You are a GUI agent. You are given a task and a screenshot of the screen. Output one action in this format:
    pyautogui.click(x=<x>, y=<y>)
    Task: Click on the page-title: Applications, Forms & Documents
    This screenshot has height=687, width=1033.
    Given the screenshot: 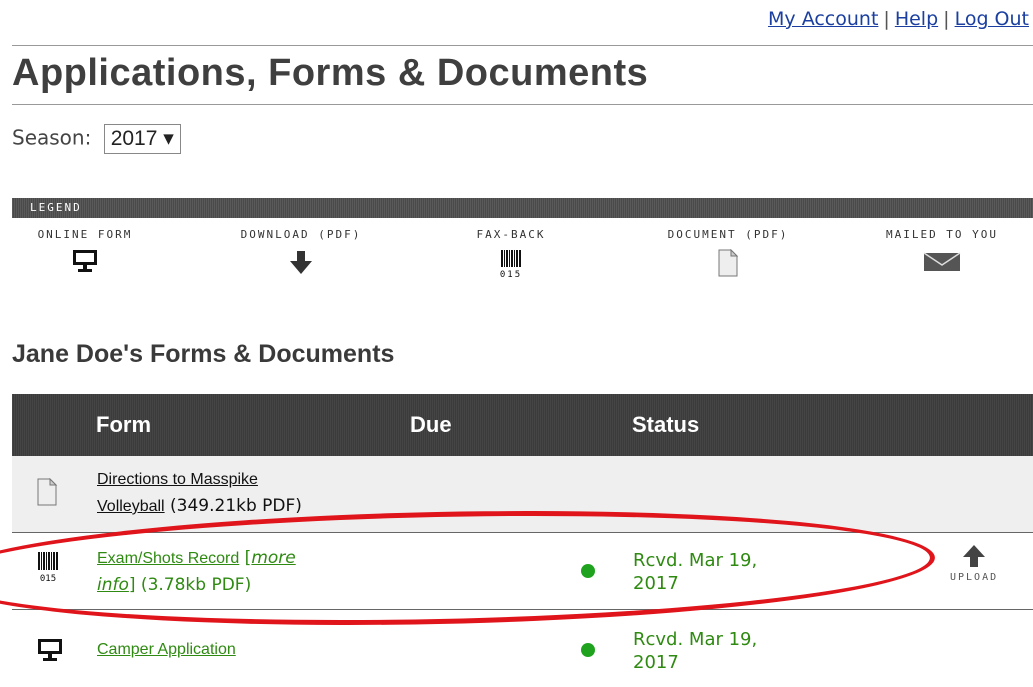 What is the action you would take?
    pyautogui.click(x=330, y=73)
    